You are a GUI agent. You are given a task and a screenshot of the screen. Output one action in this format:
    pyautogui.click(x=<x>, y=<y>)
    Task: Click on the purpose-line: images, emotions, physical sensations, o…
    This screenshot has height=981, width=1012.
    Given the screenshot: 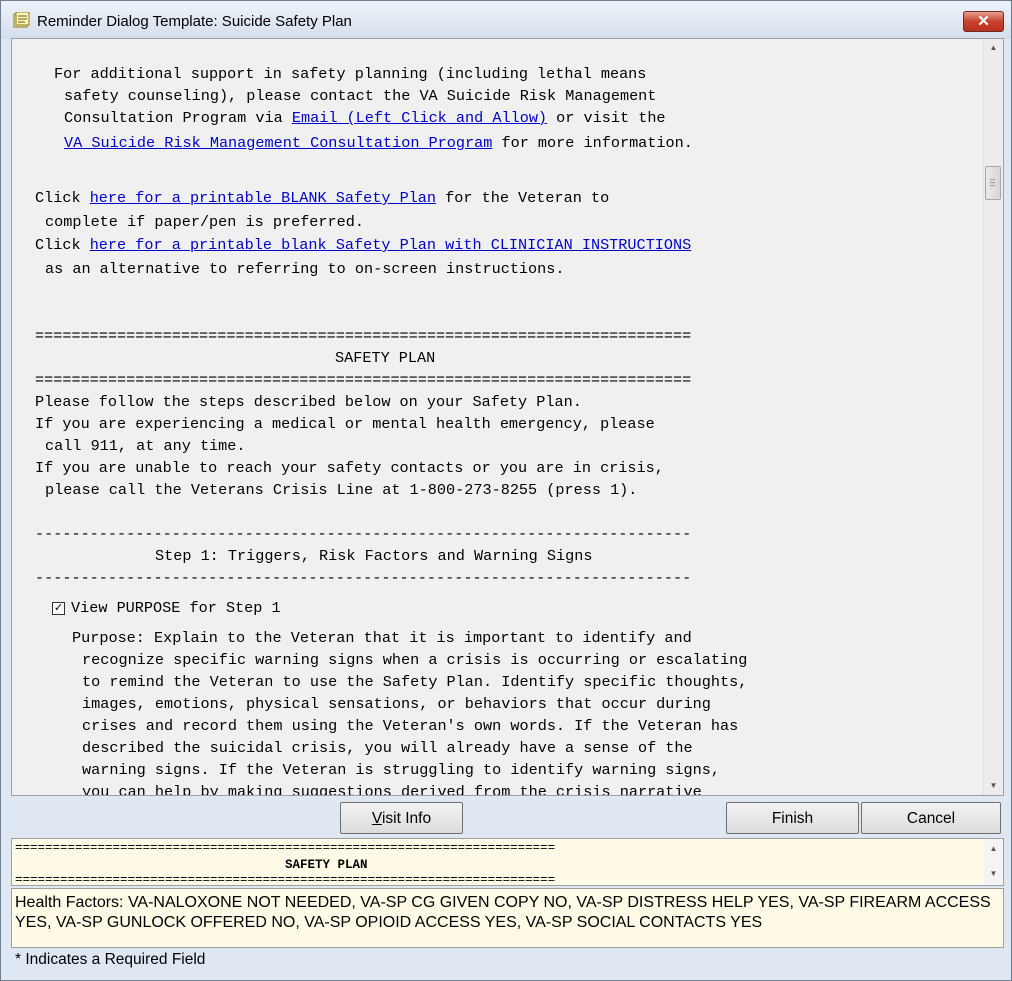 What is the action you would take?
    pyautogui.click(x=396, y=704)
    